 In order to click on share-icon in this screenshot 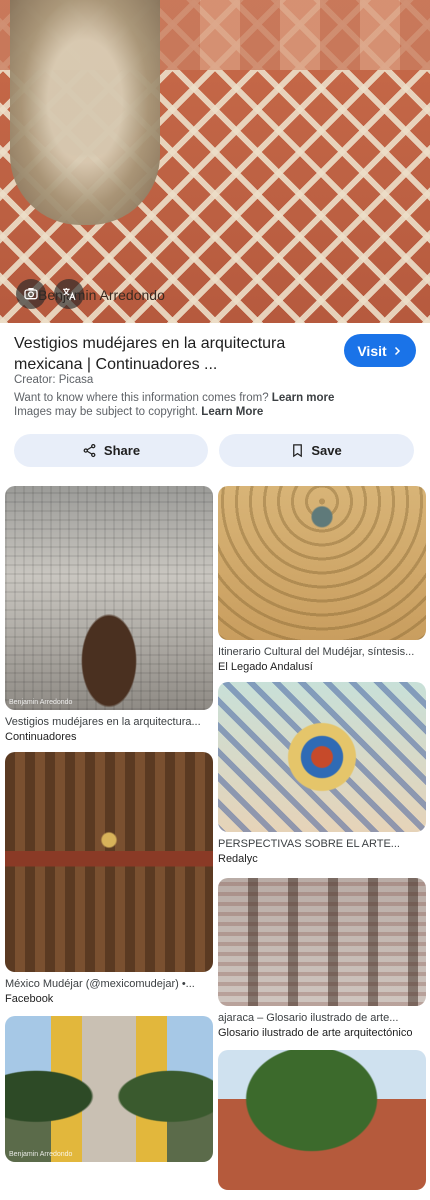, I will do `click(89, 450)`.